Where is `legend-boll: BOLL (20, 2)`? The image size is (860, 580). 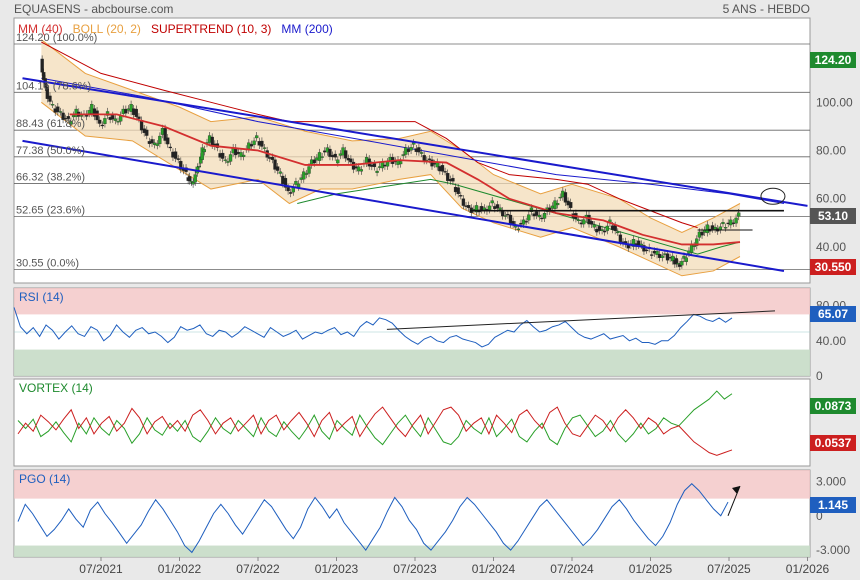
legend-boll: BOLL (20, 2) is located at coordinates (107, 29).